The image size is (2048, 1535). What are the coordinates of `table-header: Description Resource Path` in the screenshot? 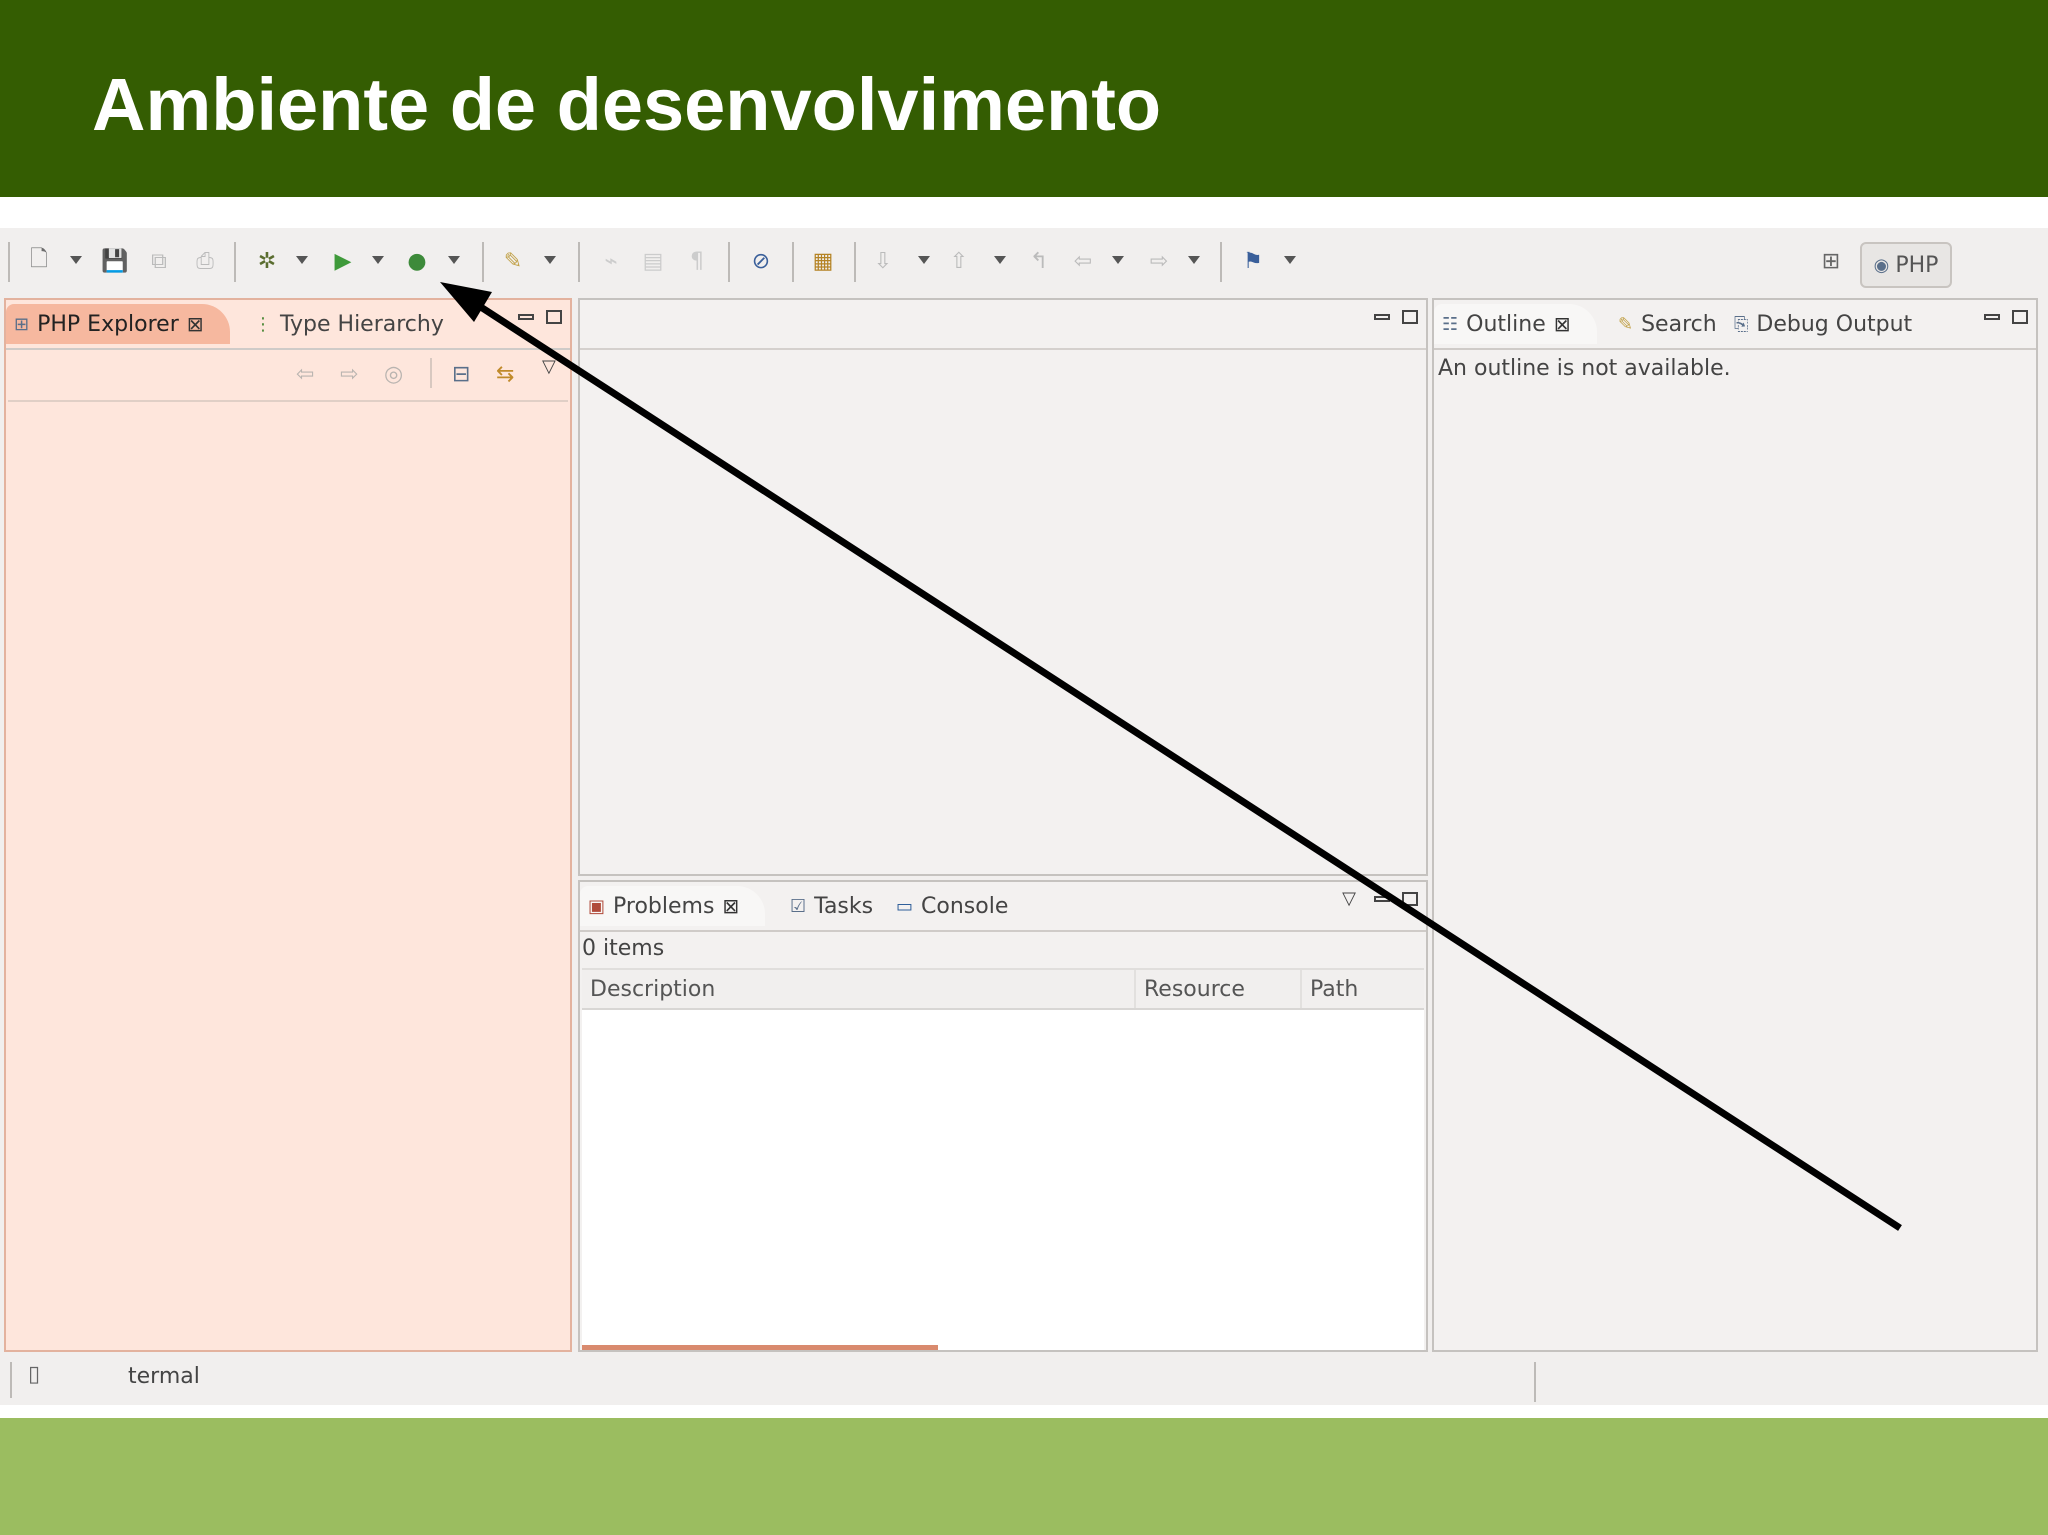 It's located at (1003, 990).